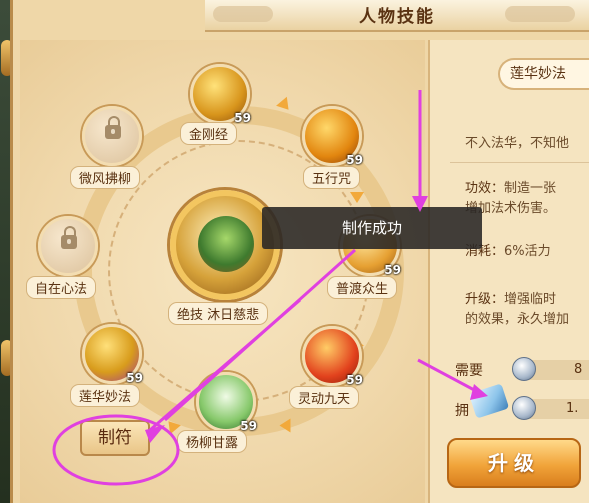  I want to click on annotation-circle, so click(116, 450).